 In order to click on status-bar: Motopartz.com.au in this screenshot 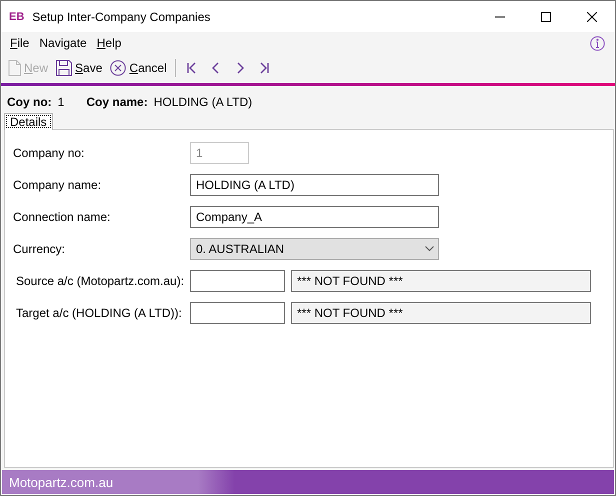, I will do `click(308, 482)`.